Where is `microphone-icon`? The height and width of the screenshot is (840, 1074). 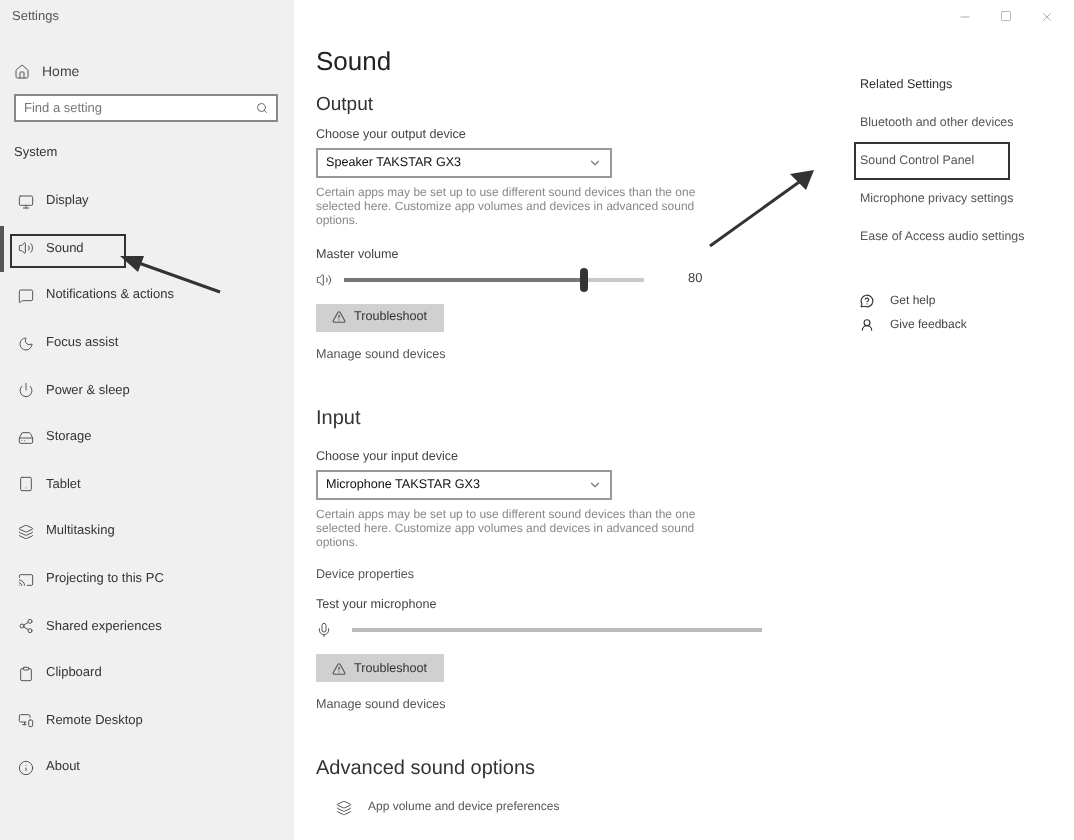 microphone-icon is located at coordinates (324, 630).